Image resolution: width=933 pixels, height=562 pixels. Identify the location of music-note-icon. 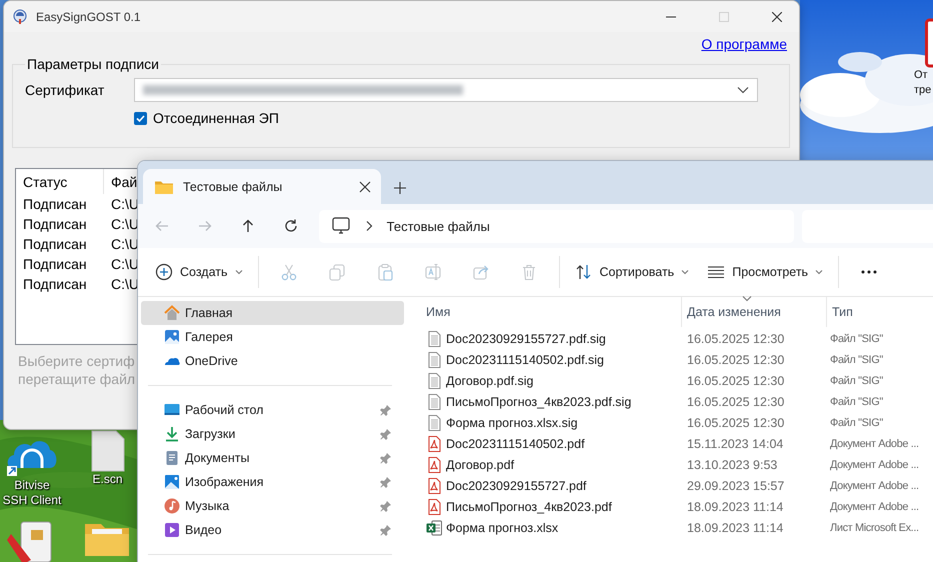
(172, 506).